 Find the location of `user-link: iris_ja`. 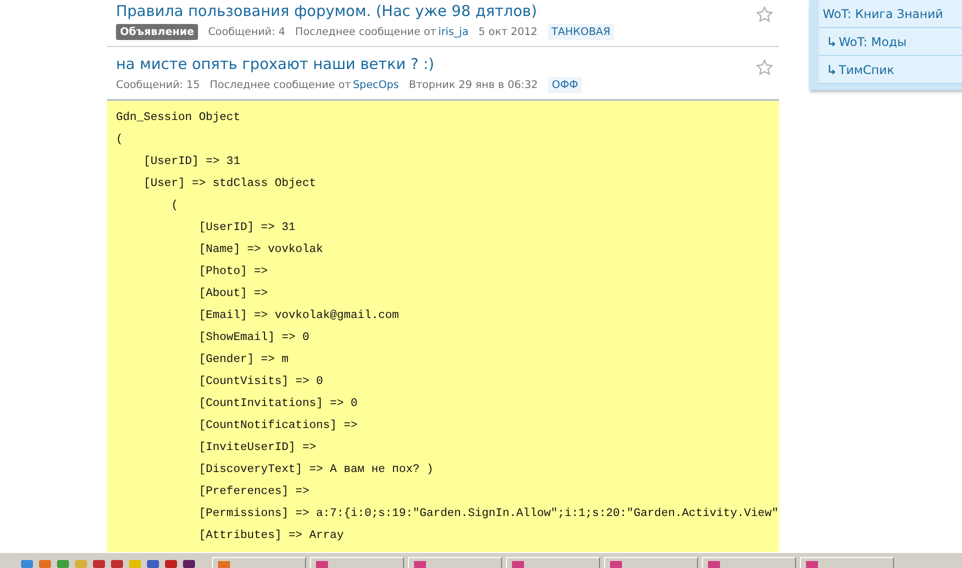

user-link: iris_ja is located at coordinates (453, 32).